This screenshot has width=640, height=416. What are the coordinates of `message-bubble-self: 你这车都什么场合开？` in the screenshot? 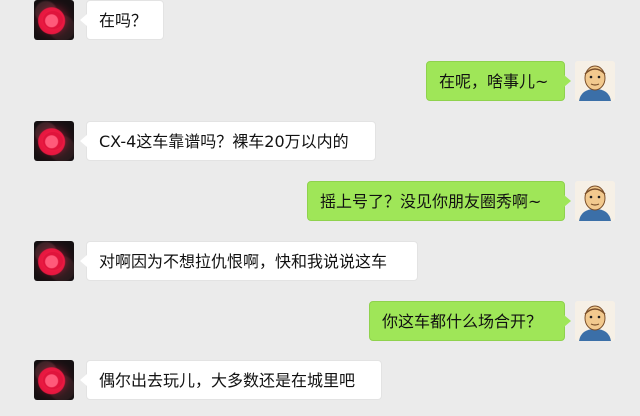 It's located at (470, 321).